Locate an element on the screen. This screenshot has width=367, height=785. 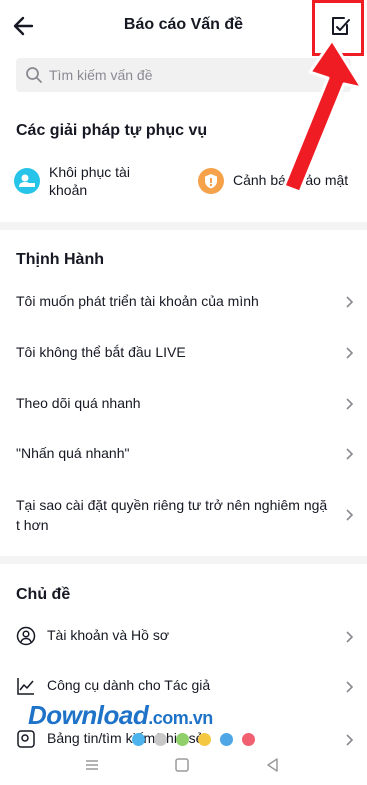
topic-item-account-profile: Tài khoản và Hồ sơ is located at coordinates (183, 636).